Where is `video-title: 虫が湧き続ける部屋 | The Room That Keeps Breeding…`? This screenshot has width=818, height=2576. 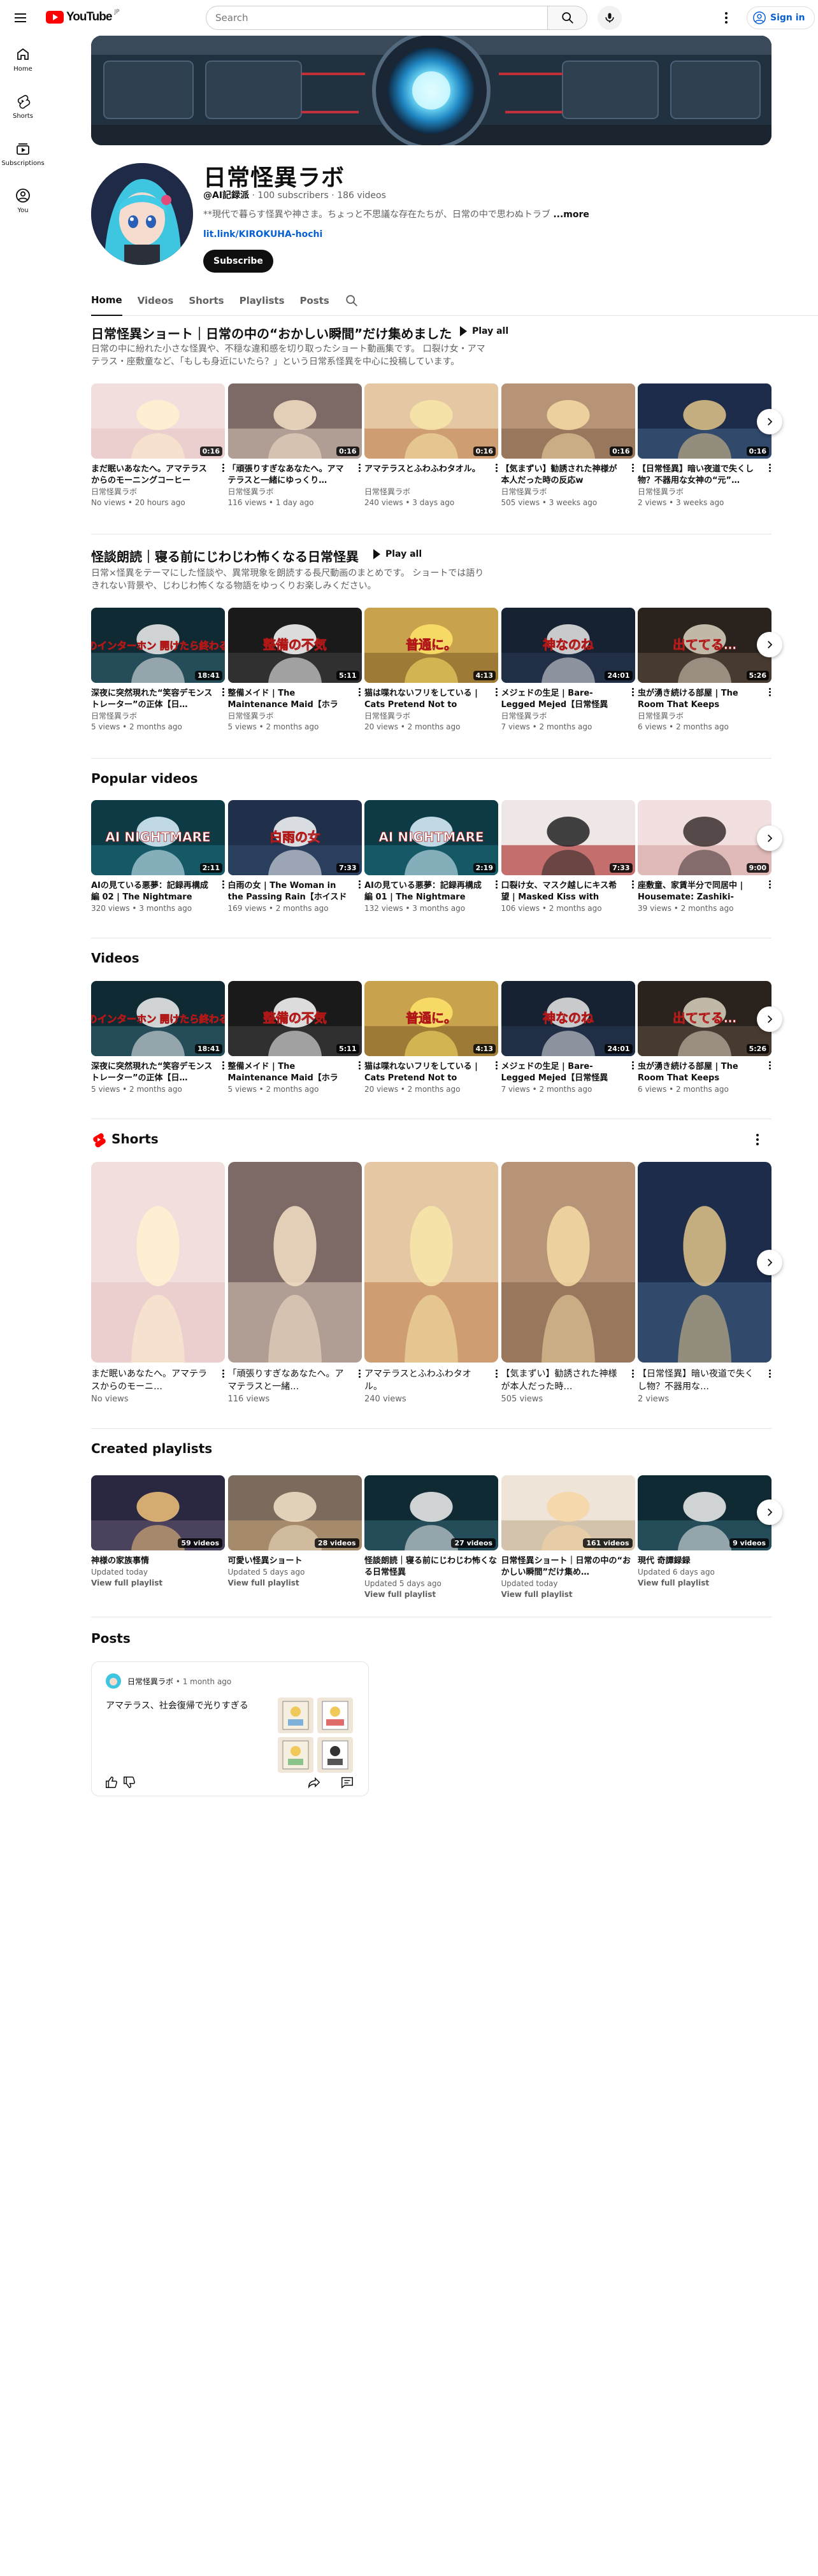 video-title: 虫が湧き続ける部屋 | The Room That Keeps Breeding… is located at coordinates (700, 700).